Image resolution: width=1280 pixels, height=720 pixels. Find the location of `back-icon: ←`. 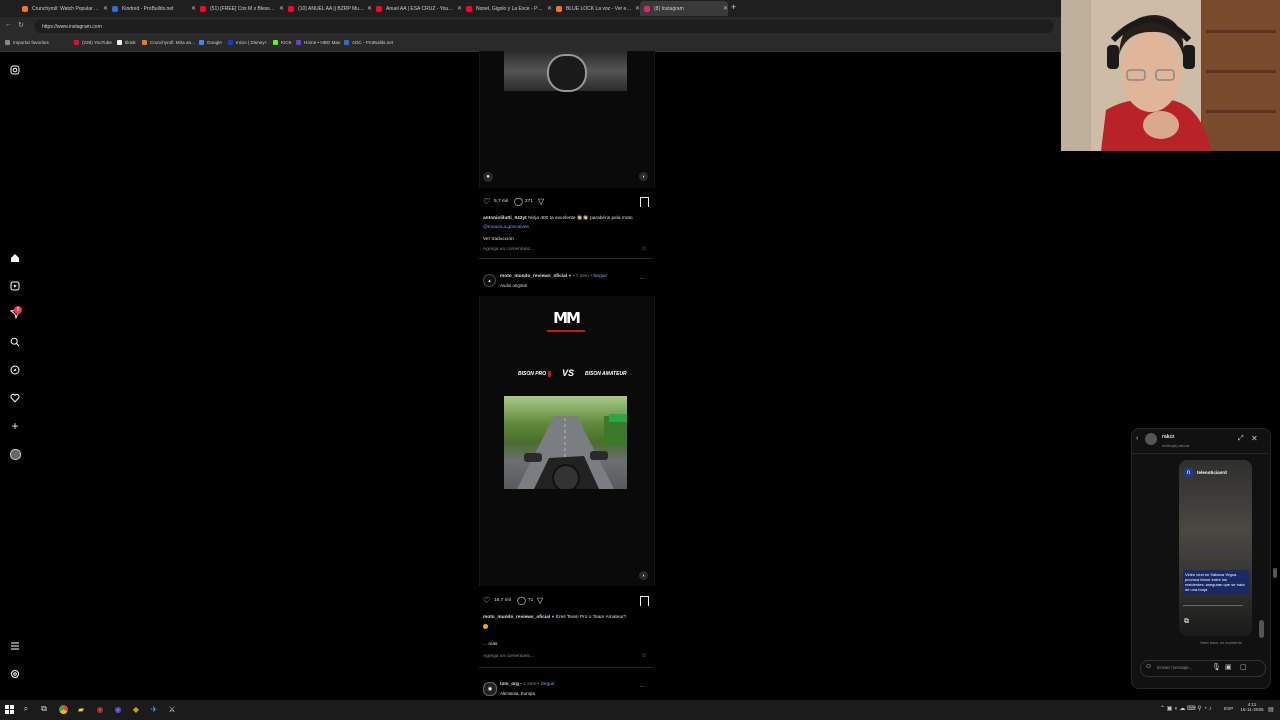

back-icon: ← is located at coordinates (8, 24).